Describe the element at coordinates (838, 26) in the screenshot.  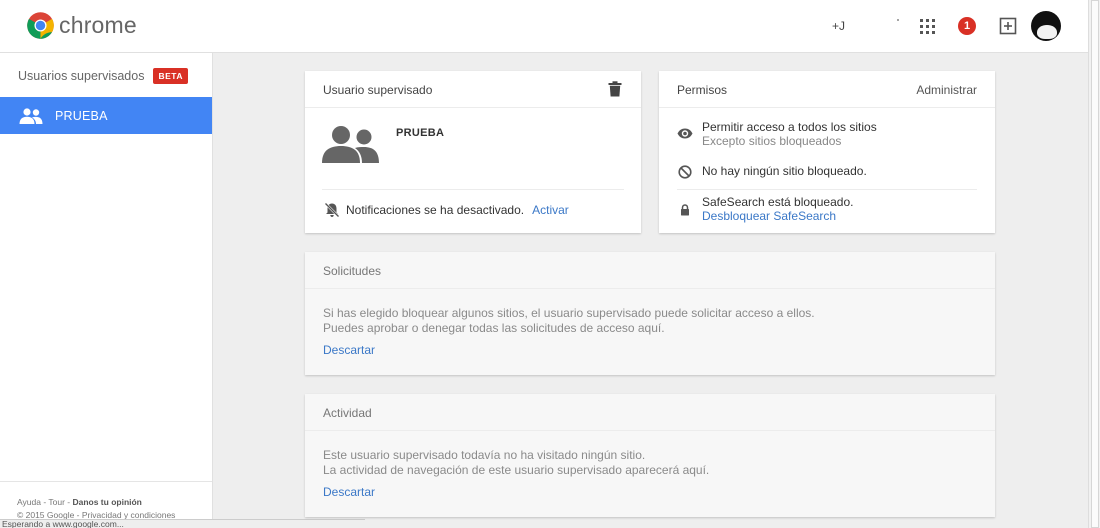
I see `plus-user-link: +J` at that location.